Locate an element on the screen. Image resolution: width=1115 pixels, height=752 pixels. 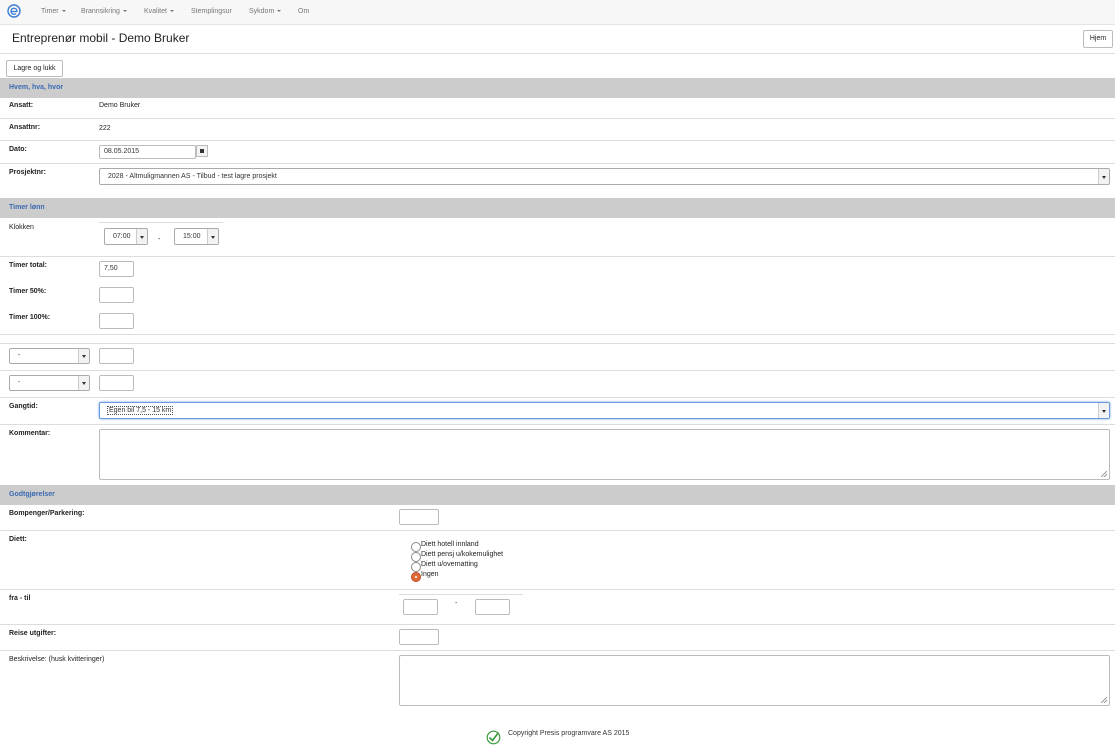
travel-expenses-input is located at coordinates (419, 637).